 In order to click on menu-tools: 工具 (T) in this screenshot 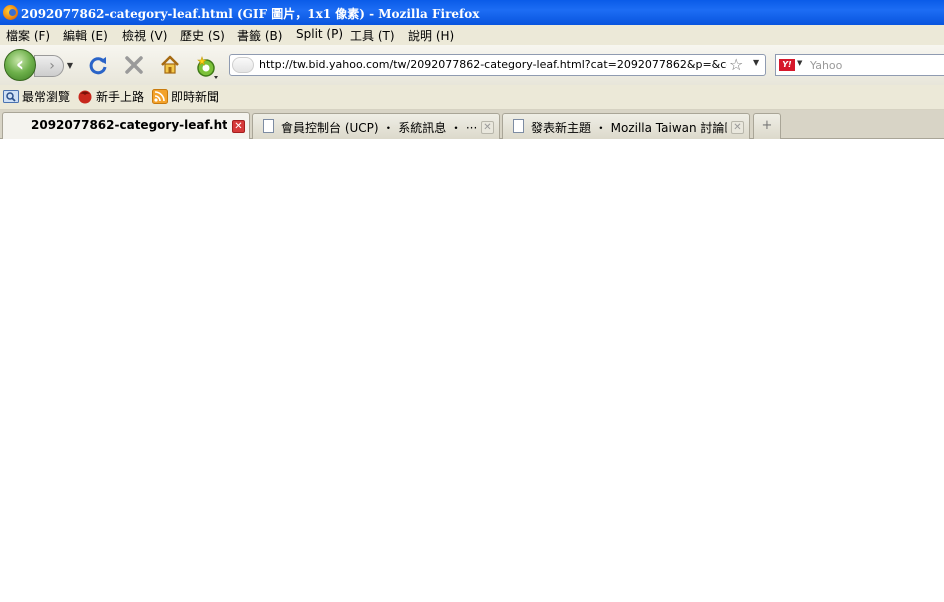, I will do `click(372, 35)`.